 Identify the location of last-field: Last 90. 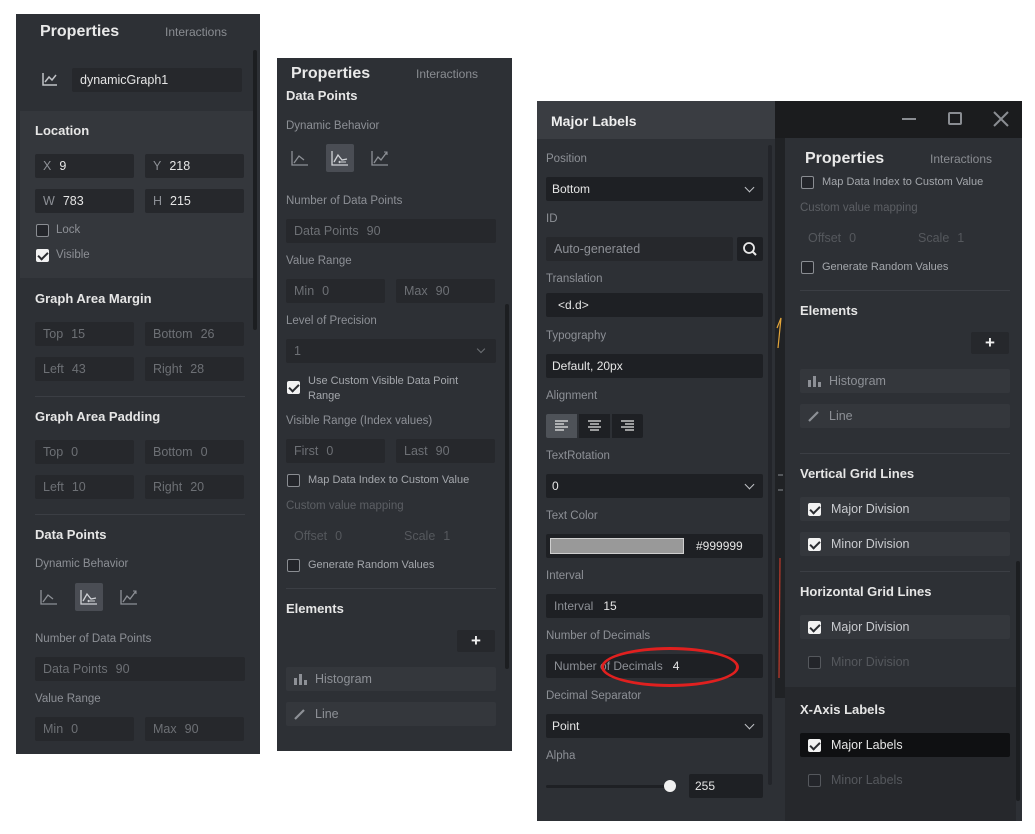
(445, 451).